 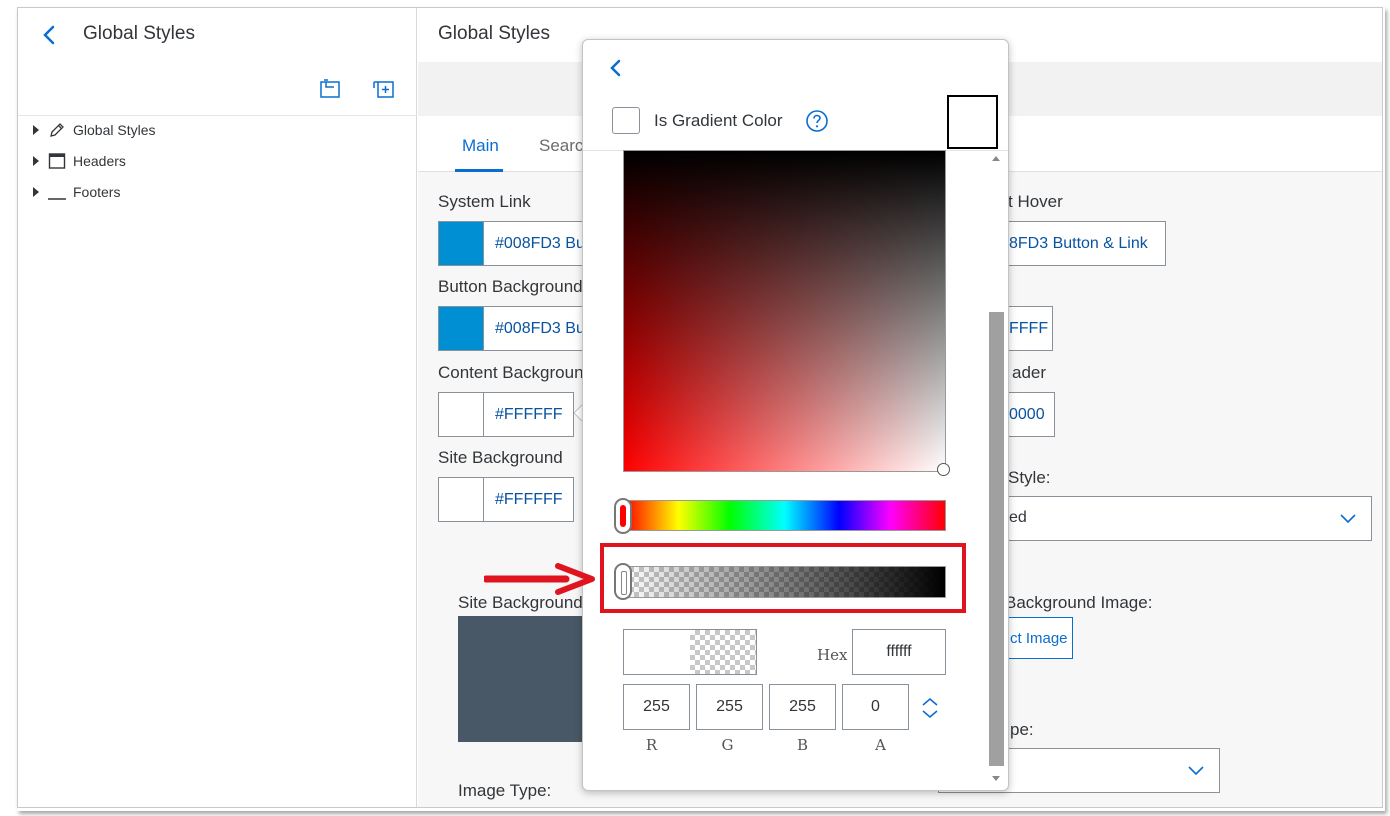 I want to click on tree-item-label: Footers, so click(x=97, y=192).